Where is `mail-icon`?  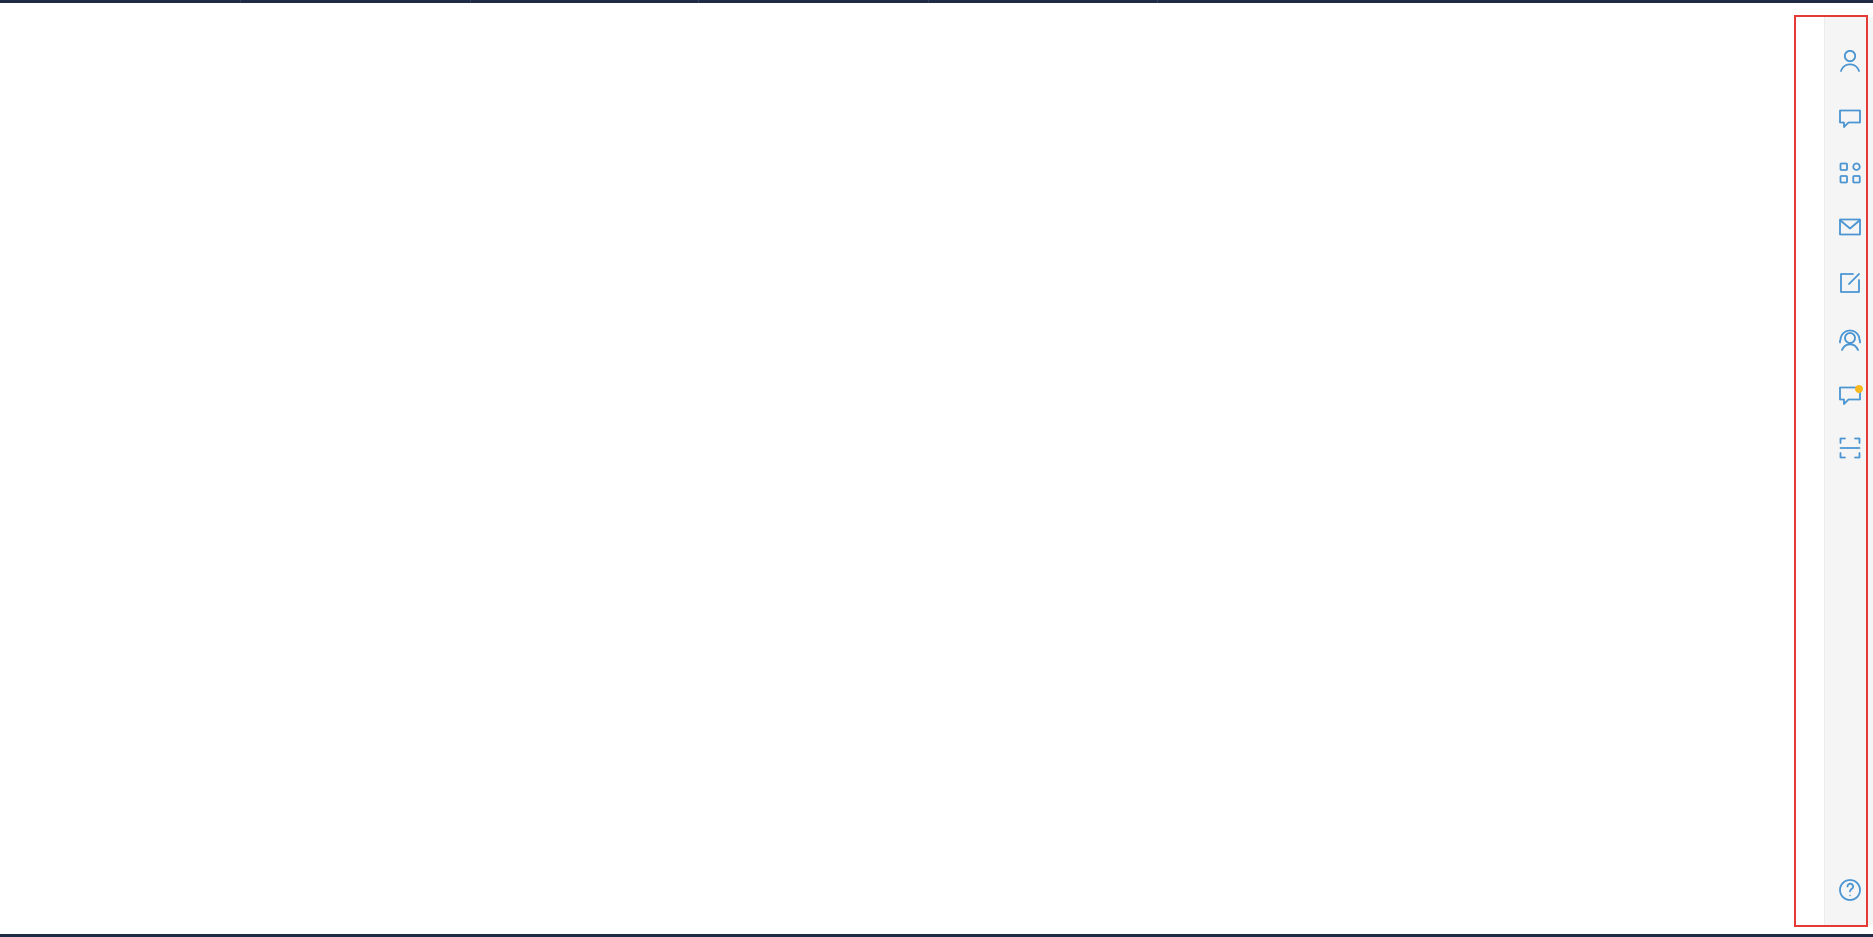
mail-icon is located at coordinates (1849, 226).